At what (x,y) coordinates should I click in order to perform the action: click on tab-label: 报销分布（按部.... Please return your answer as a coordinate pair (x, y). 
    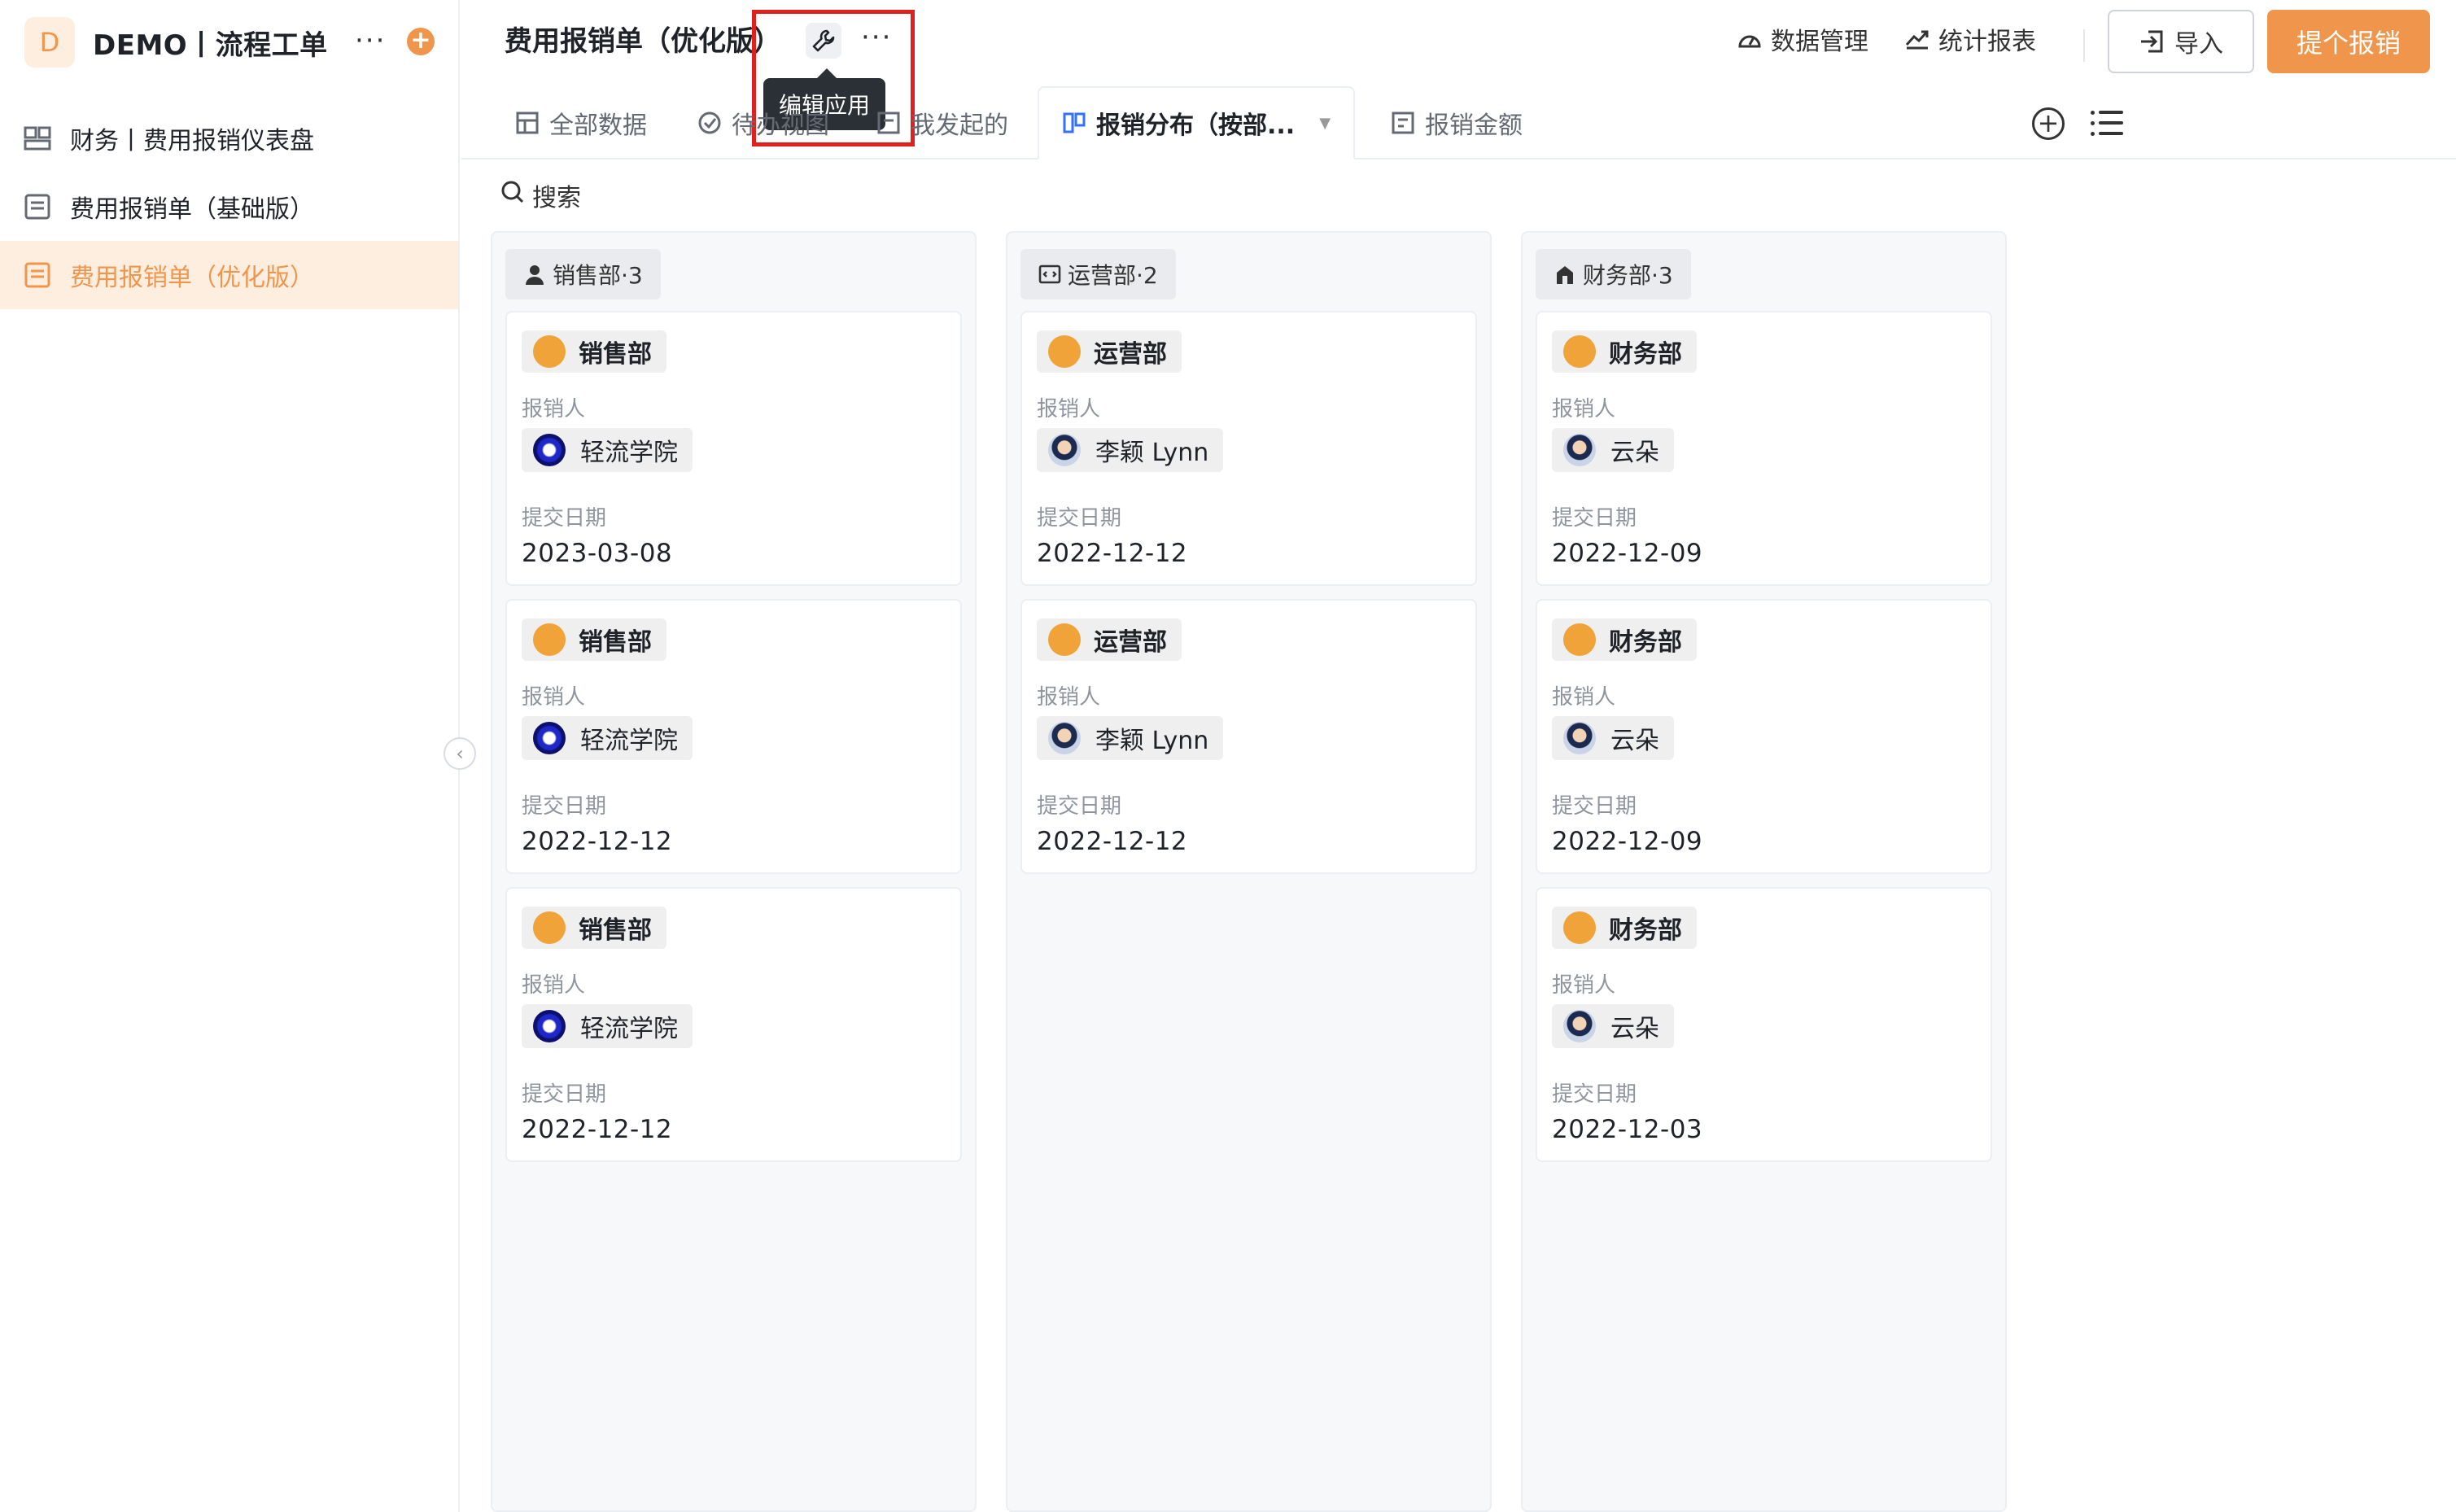
    Looking at the image, I should click on (1196, 125).